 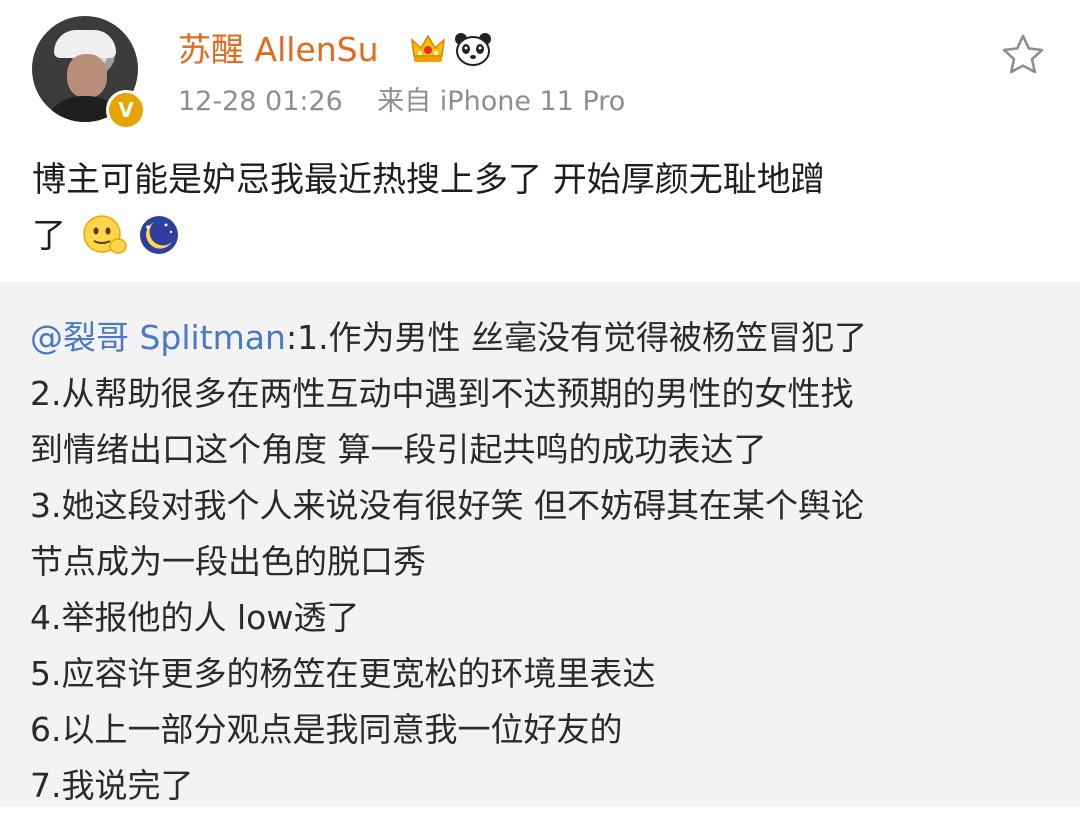 I want to click on avatar-face, so click(x=87, y=76).